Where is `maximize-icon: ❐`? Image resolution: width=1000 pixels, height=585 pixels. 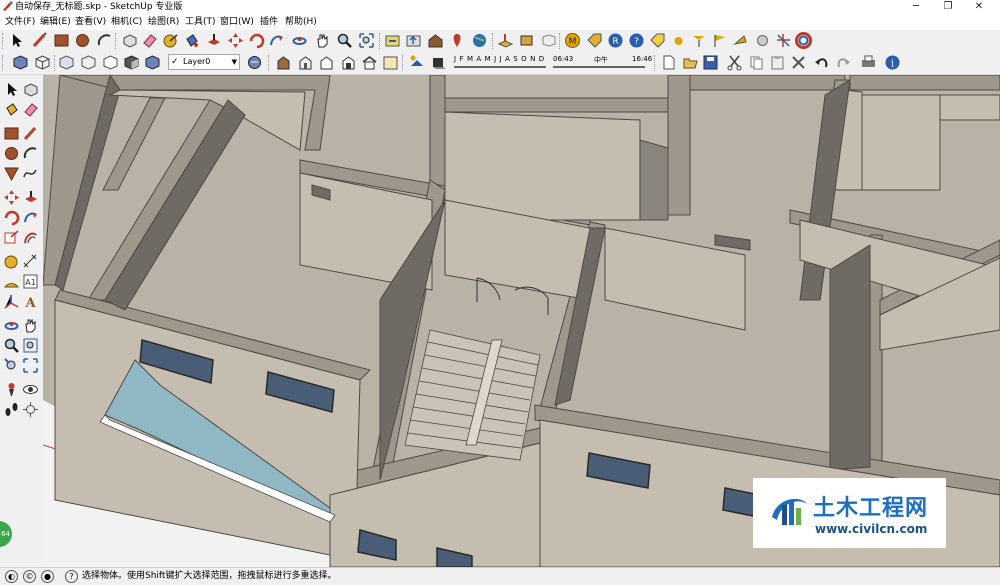
maximize-icon: ❐ is located at coordinates (948, 7).